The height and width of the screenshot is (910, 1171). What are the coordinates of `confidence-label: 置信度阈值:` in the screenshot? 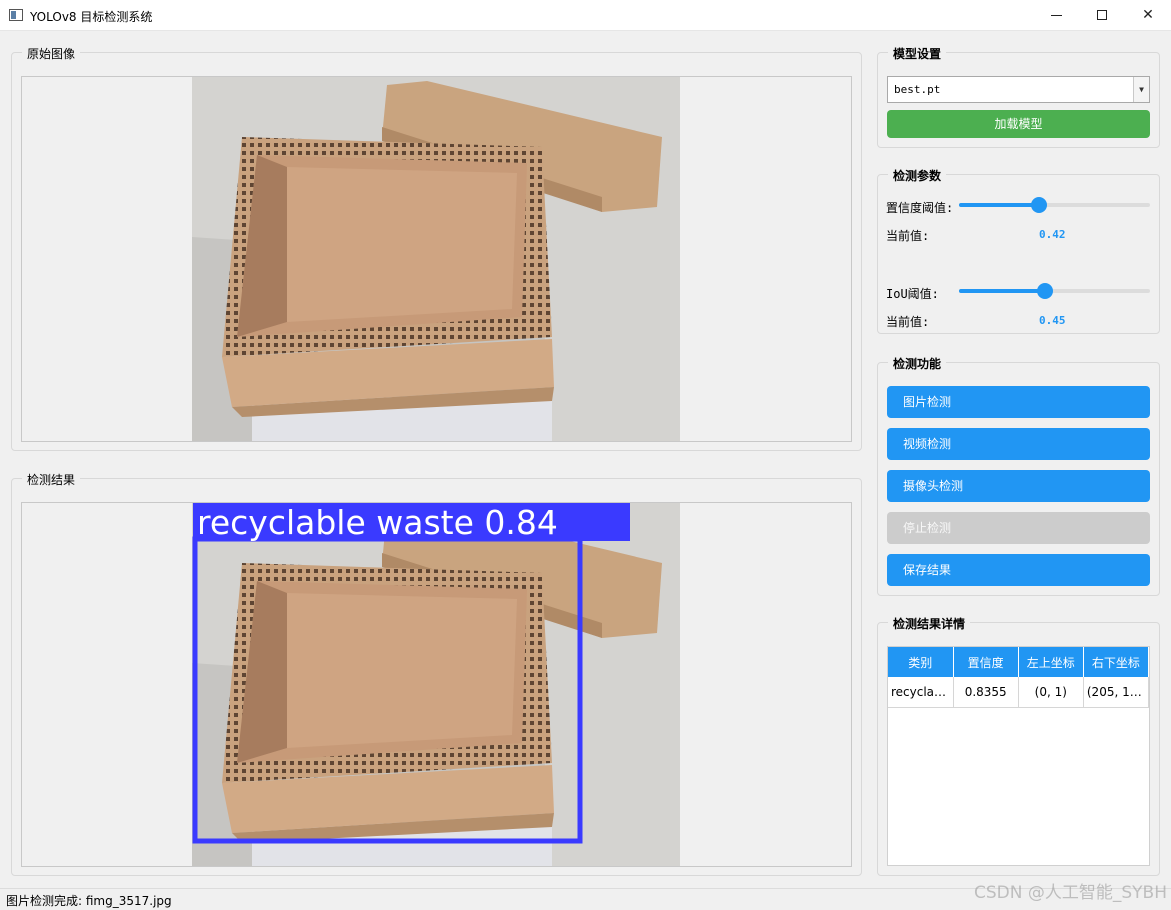 It's located at (920, 208).